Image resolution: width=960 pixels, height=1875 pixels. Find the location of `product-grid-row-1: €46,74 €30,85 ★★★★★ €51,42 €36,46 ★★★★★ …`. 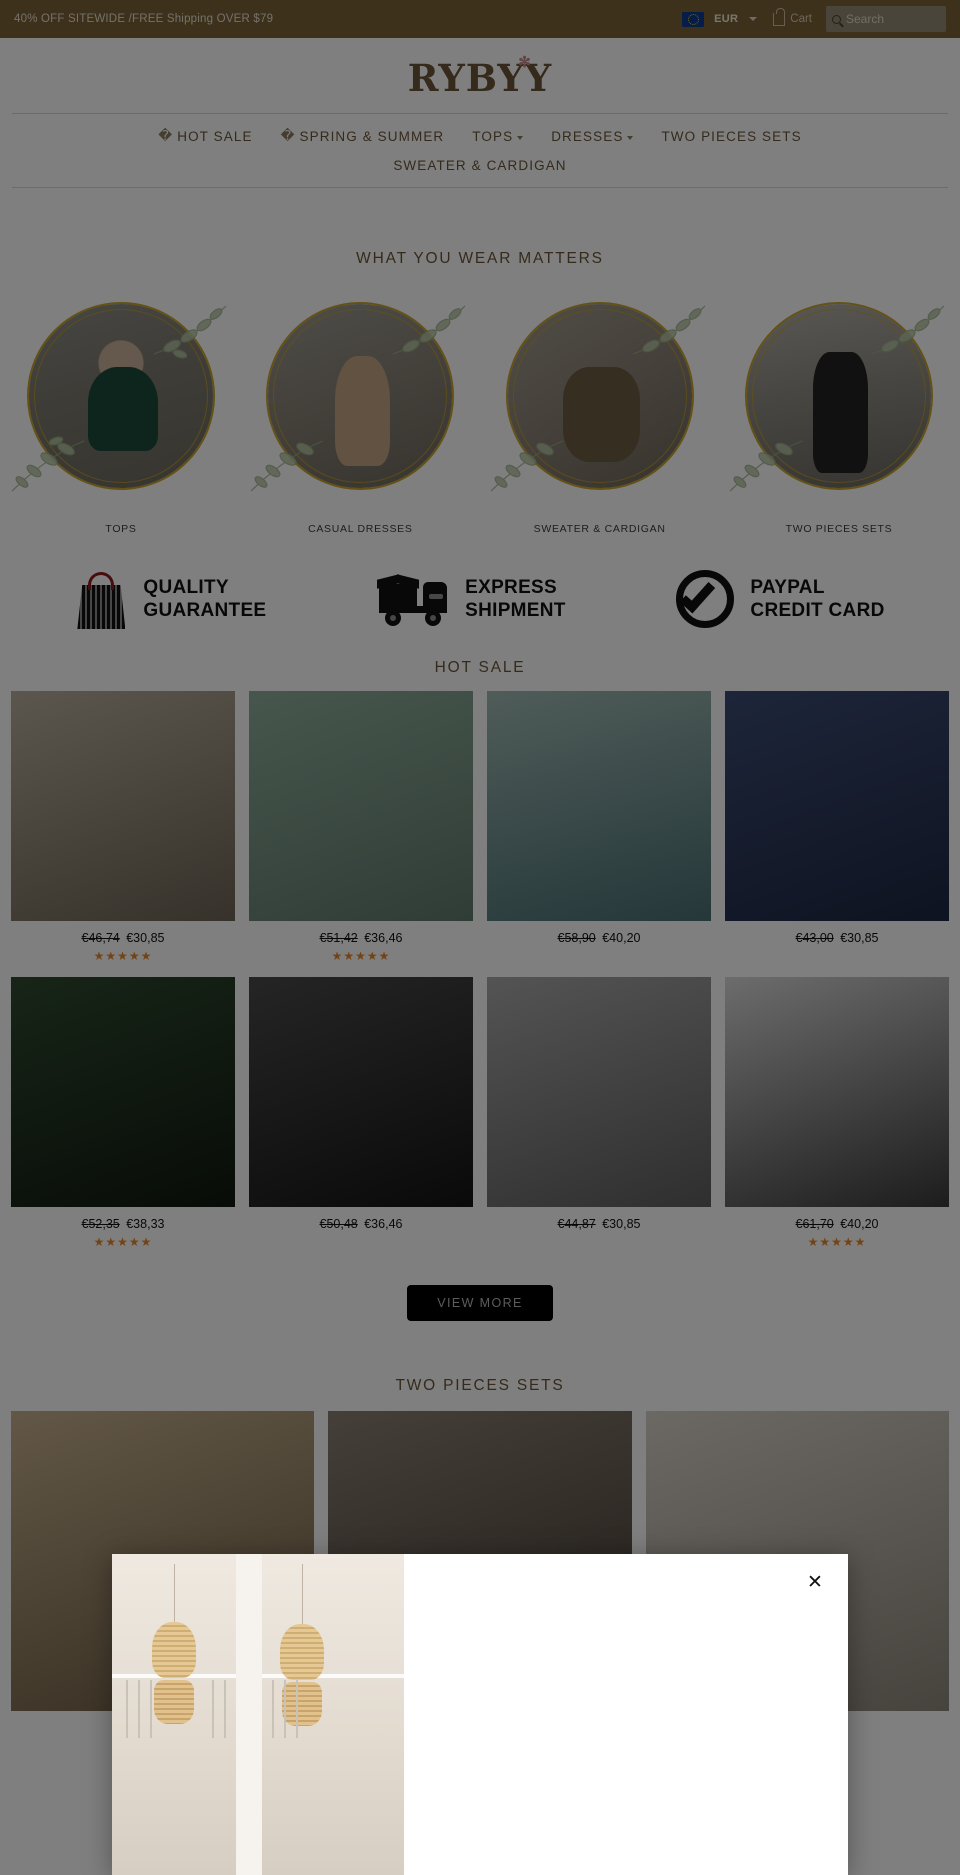

product-grid-row-1: €46,74 €30,85 ★★★★★ €51,42 €36,46 ★★★★★ … is located at coordinates (480, 827).